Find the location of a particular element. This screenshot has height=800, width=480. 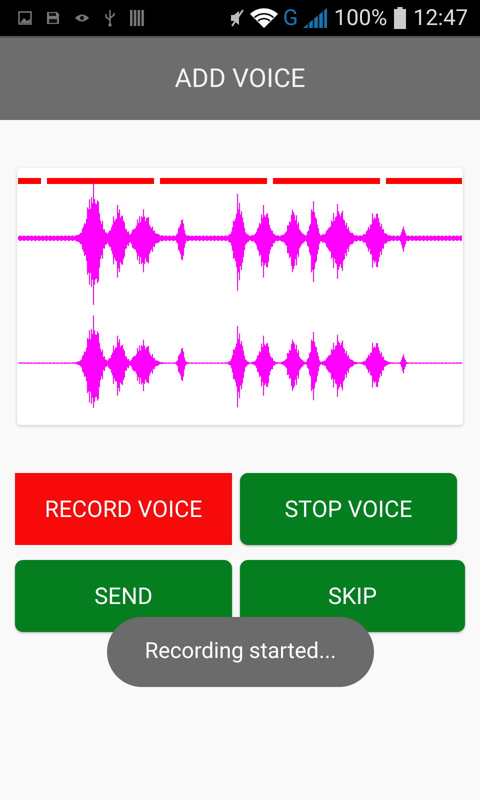

clock: 12:47 is located at coordinates (440, 18).